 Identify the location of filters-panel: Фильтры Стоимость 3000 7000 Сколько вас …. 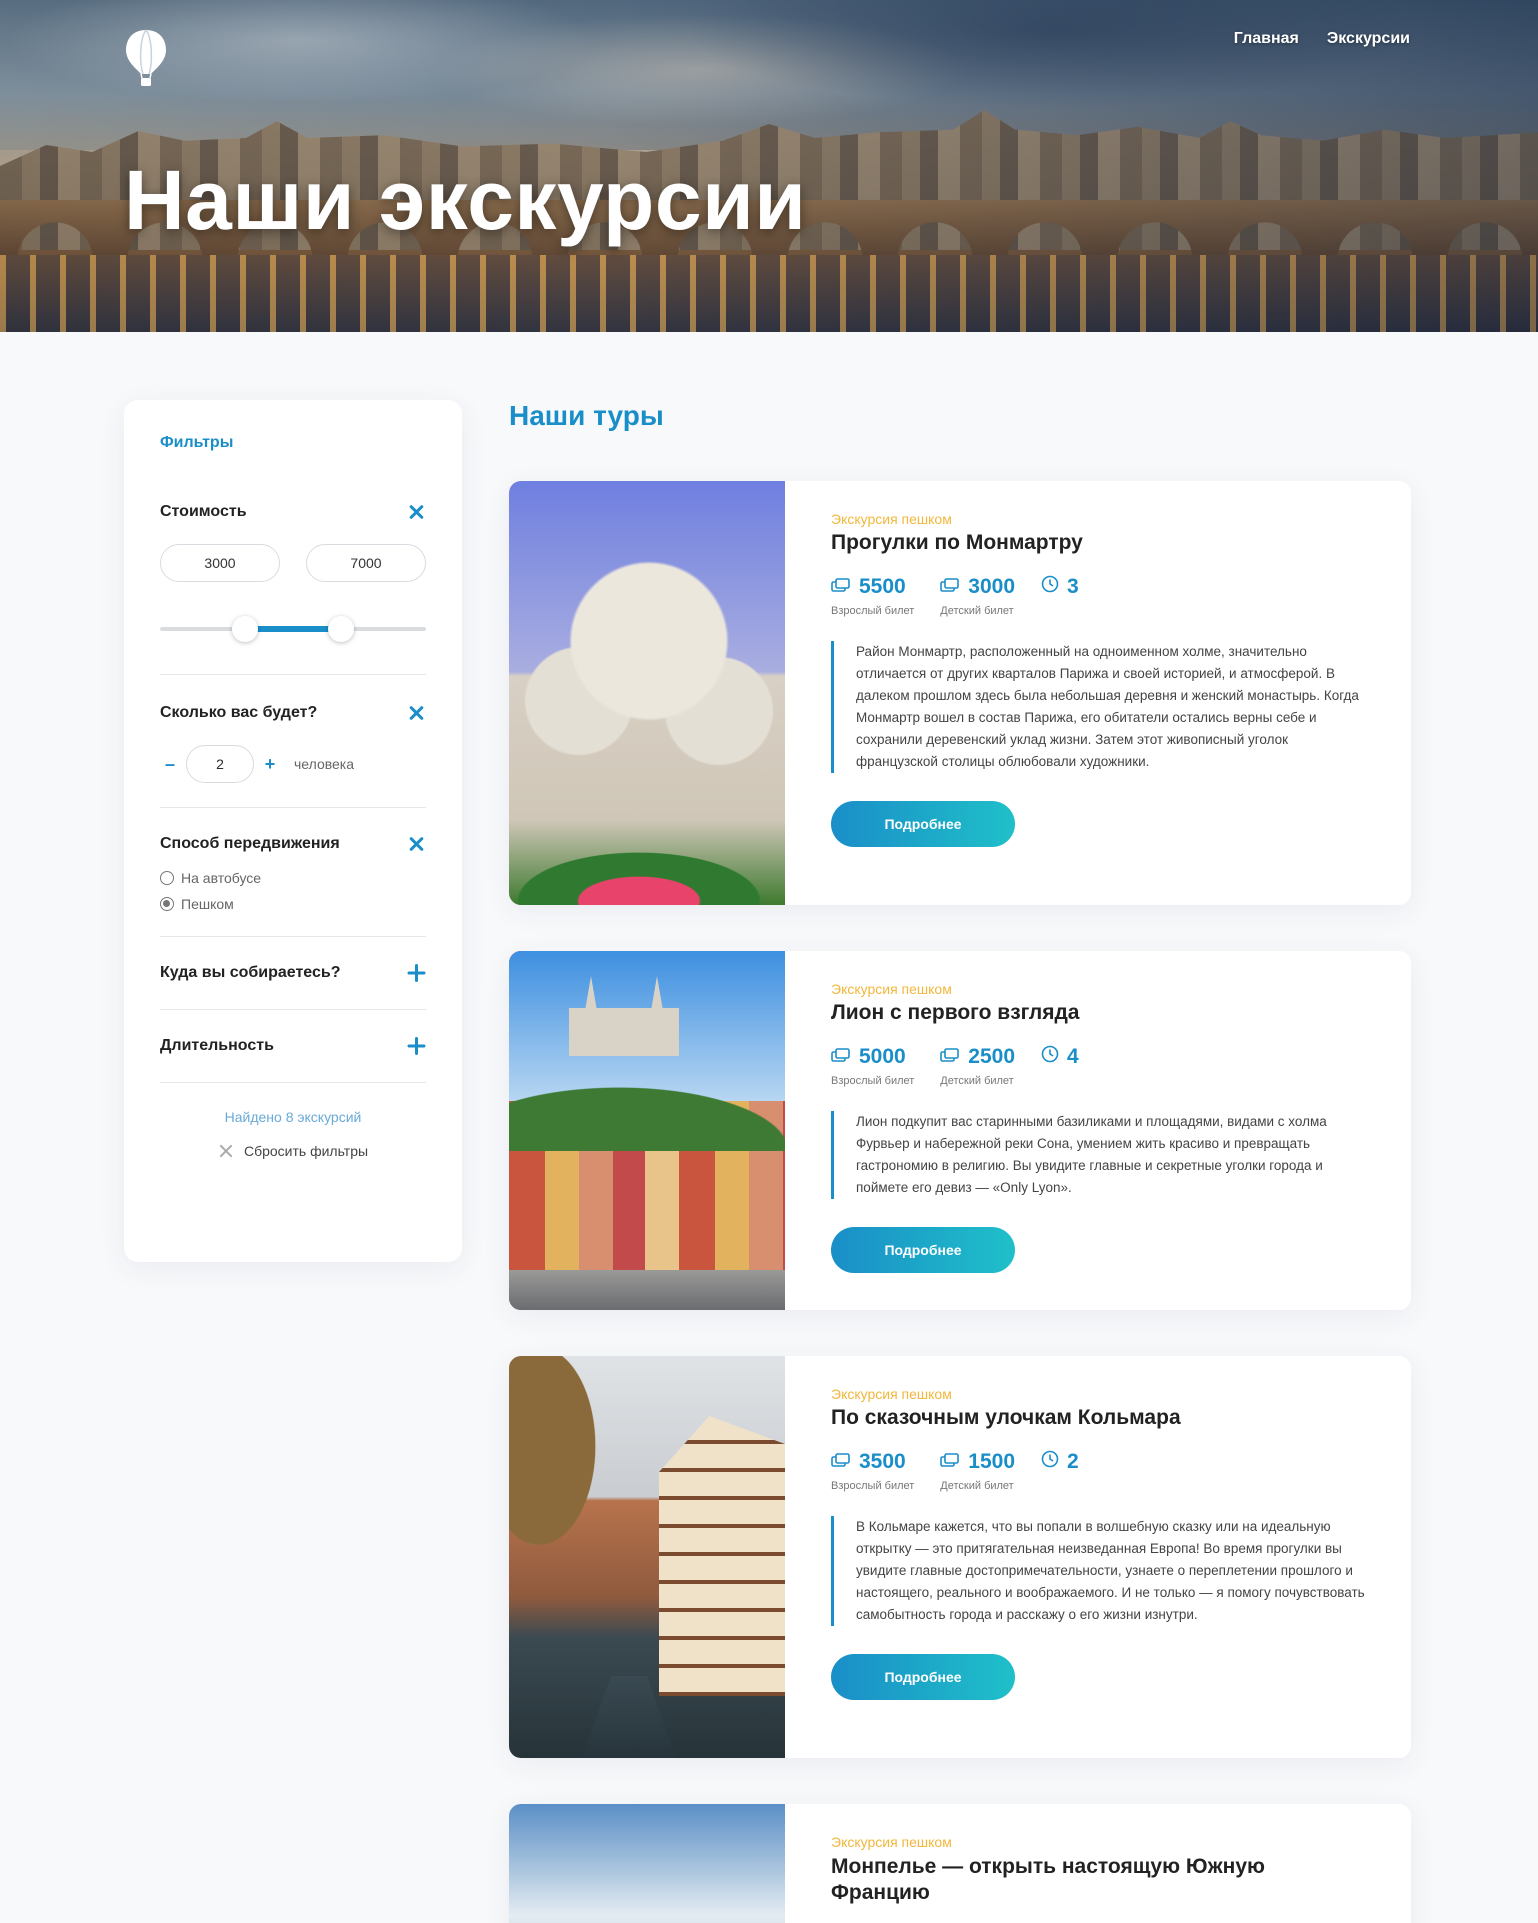
(293, 831).